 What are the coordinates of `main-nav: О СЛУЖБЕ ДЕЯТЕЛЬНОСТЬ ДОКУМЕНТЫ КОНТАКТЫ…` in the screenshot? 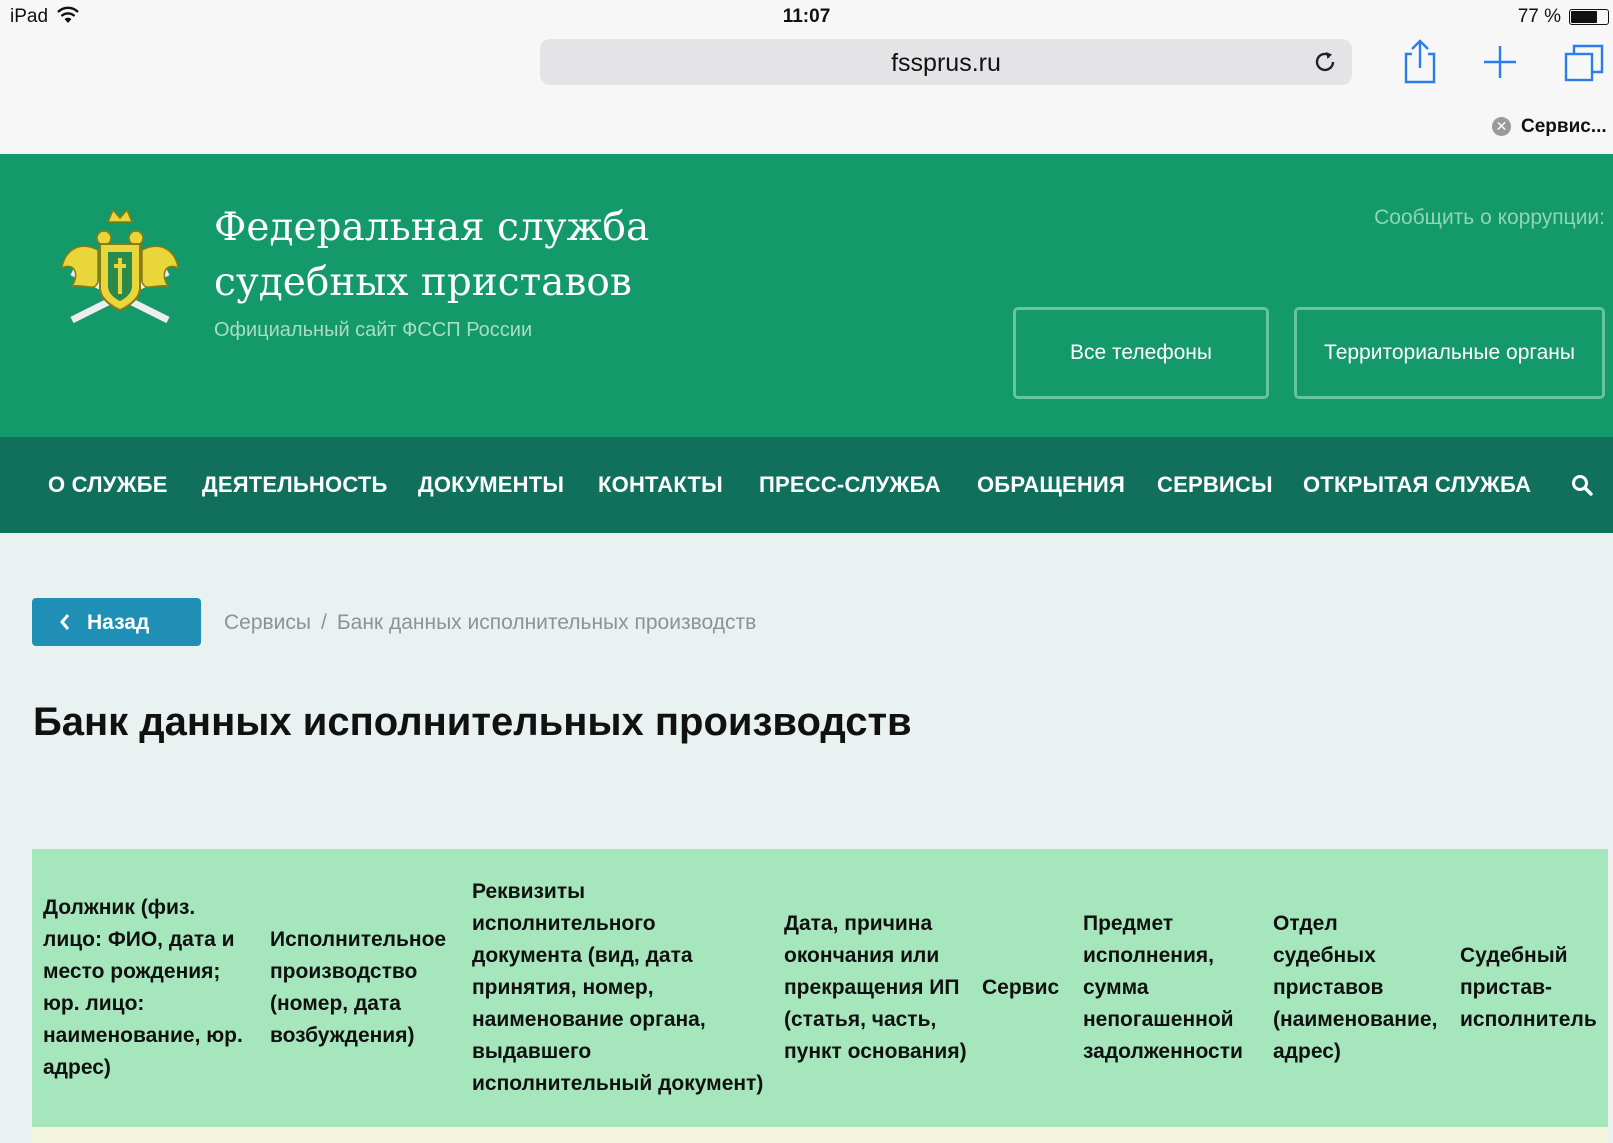 It's located at (806, 485).